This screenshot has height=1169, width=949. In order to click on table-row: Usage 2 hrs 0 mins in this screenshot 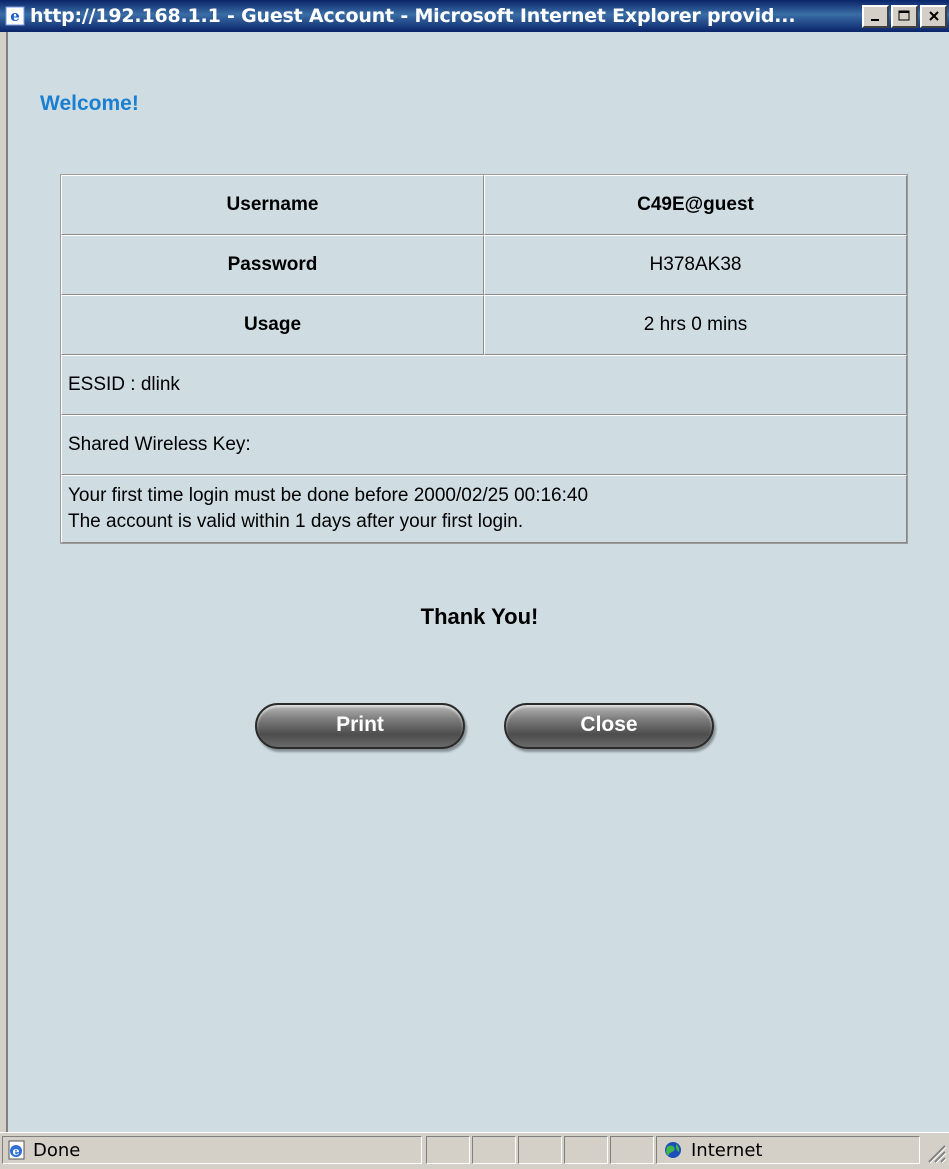, I will do `click(484, 325)`.